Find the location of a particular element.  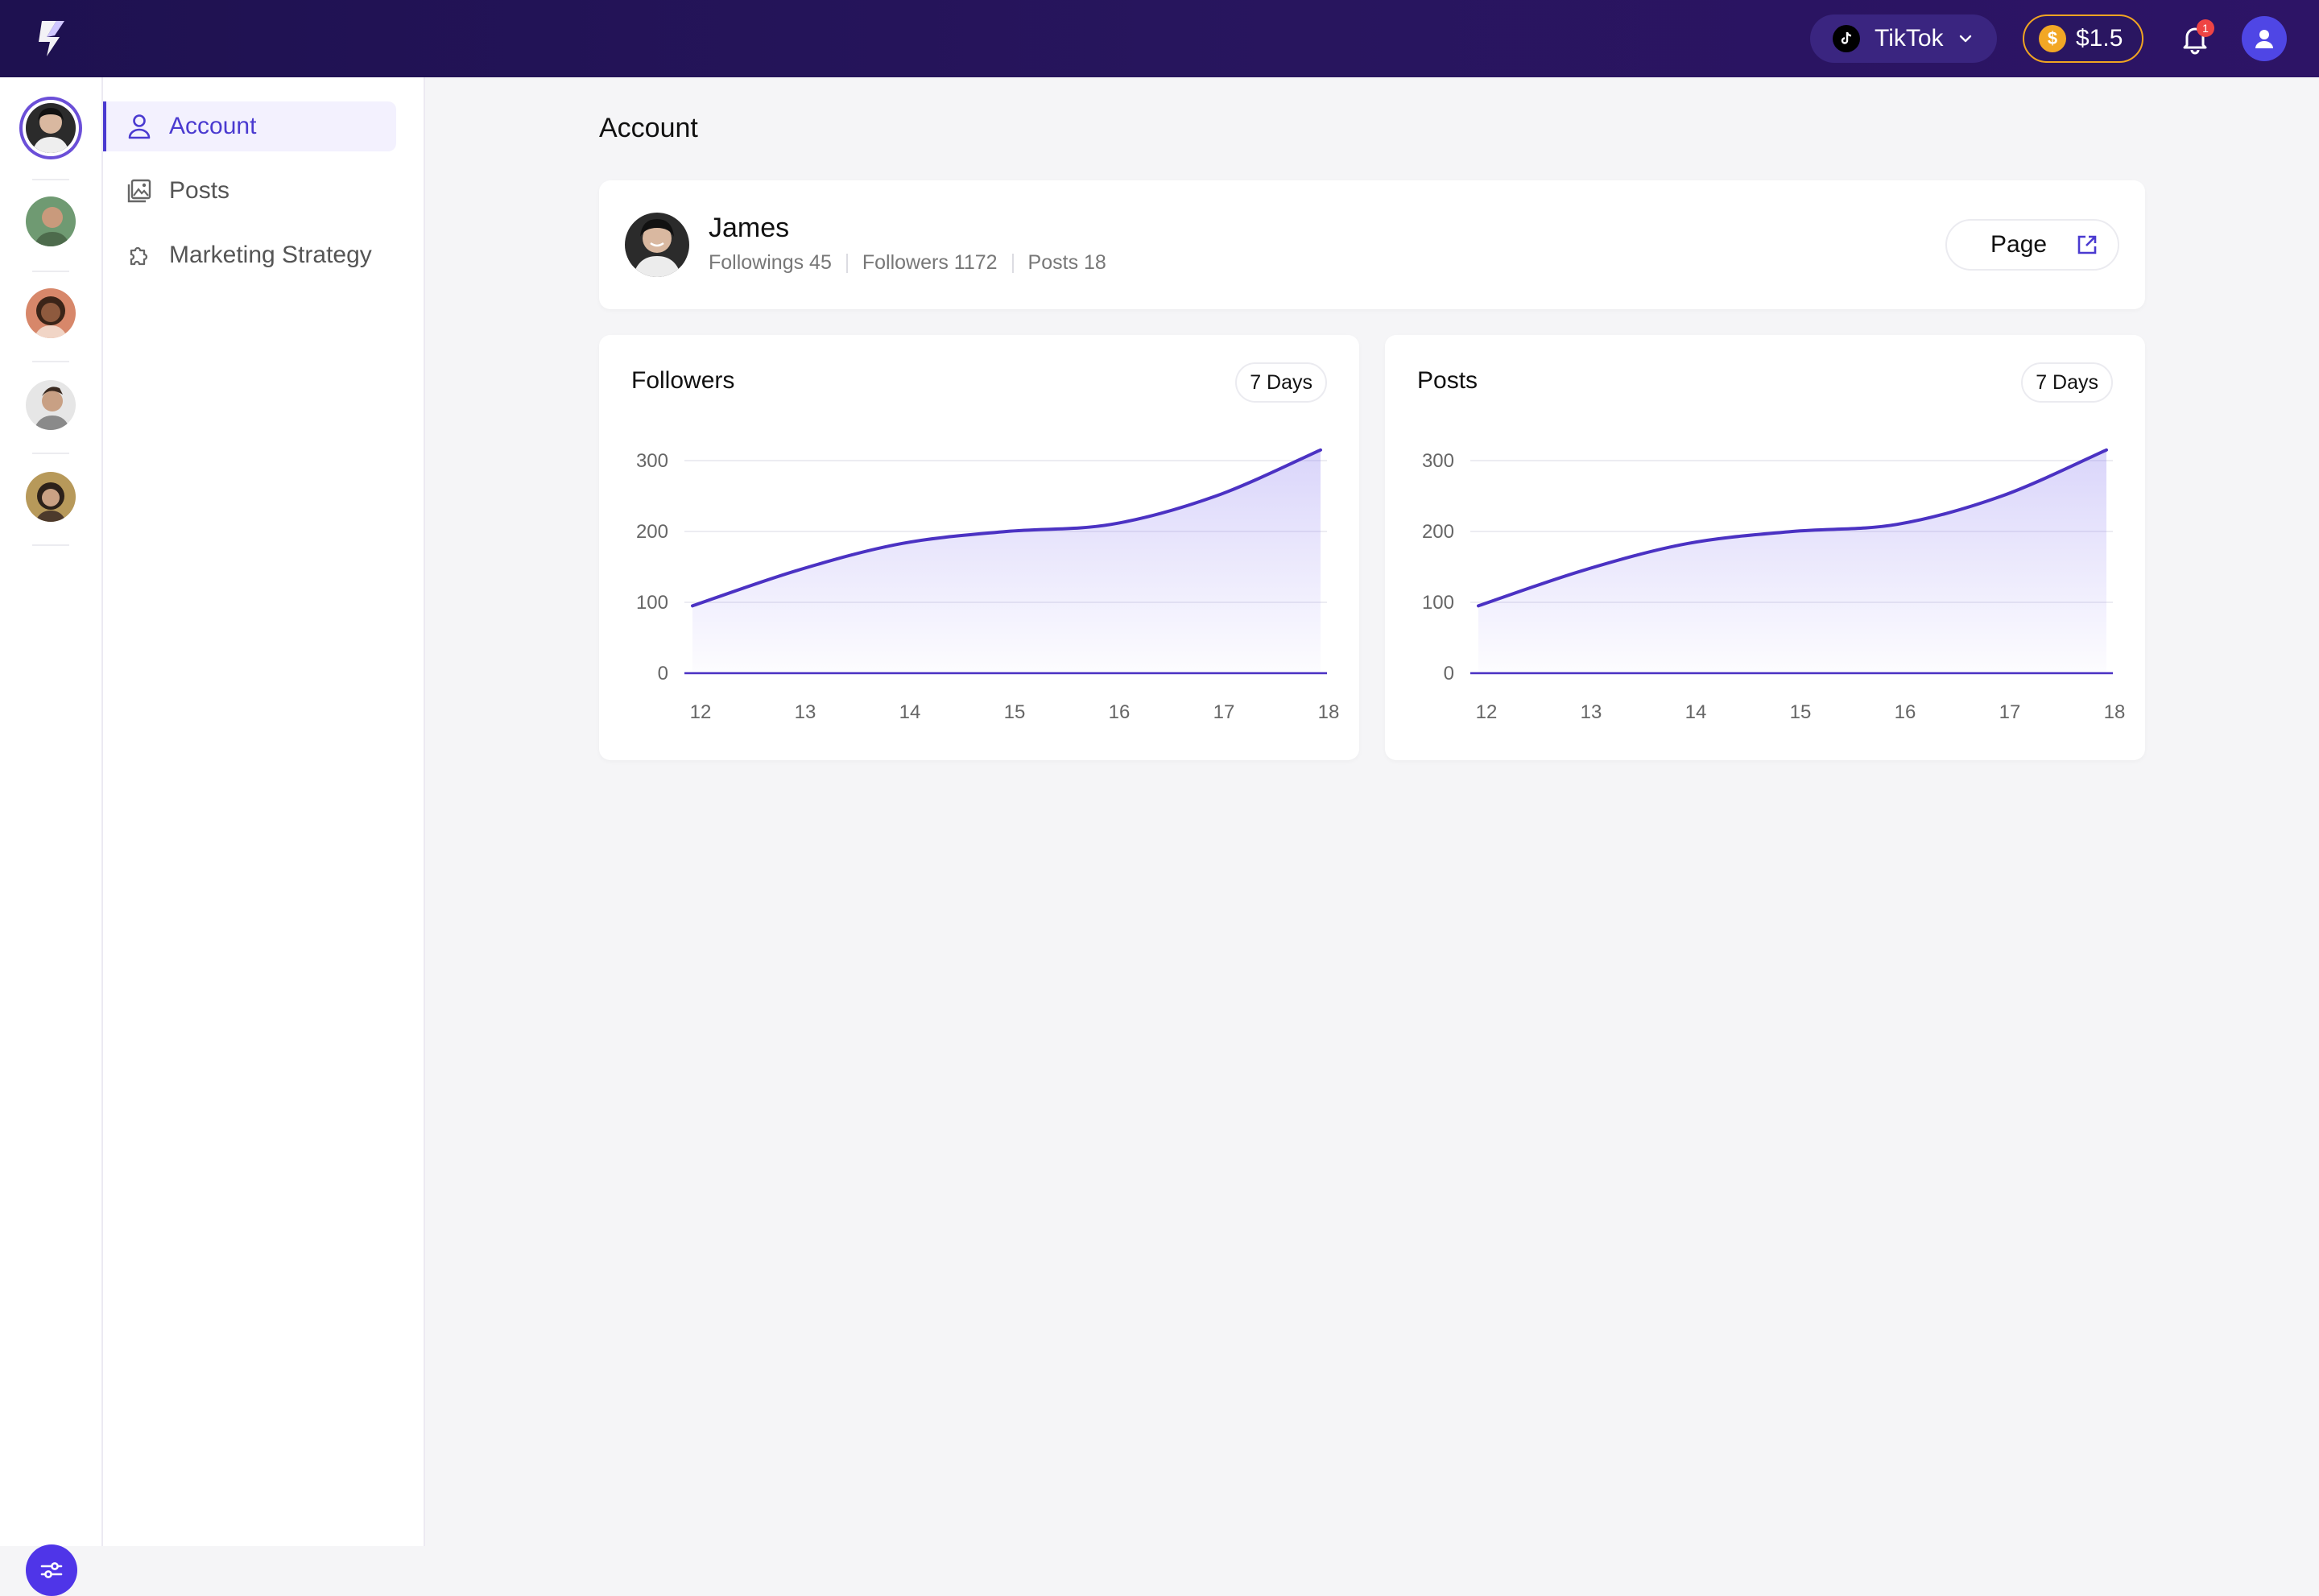

account-avatar-active is located at coordinates (51, 128).